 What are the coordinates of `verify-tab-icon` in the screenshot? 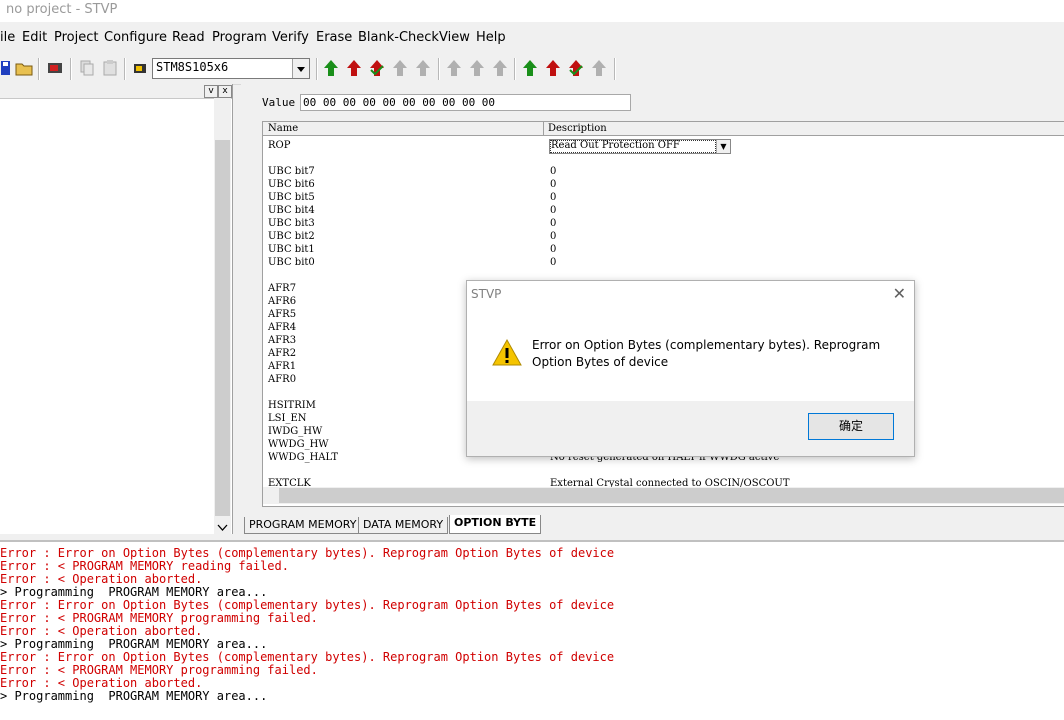 It's located at (576, 68).